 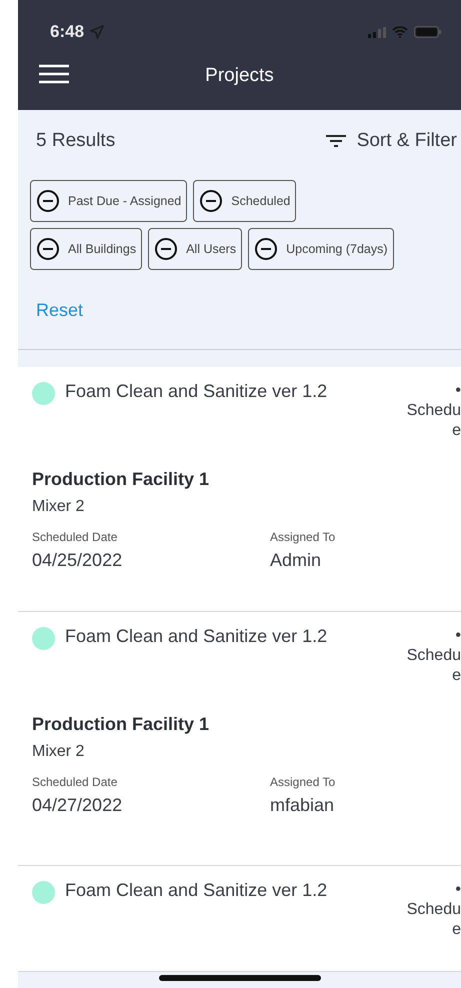 I want to click on filter-chip: All Buildings, so click(x=86, y=249).